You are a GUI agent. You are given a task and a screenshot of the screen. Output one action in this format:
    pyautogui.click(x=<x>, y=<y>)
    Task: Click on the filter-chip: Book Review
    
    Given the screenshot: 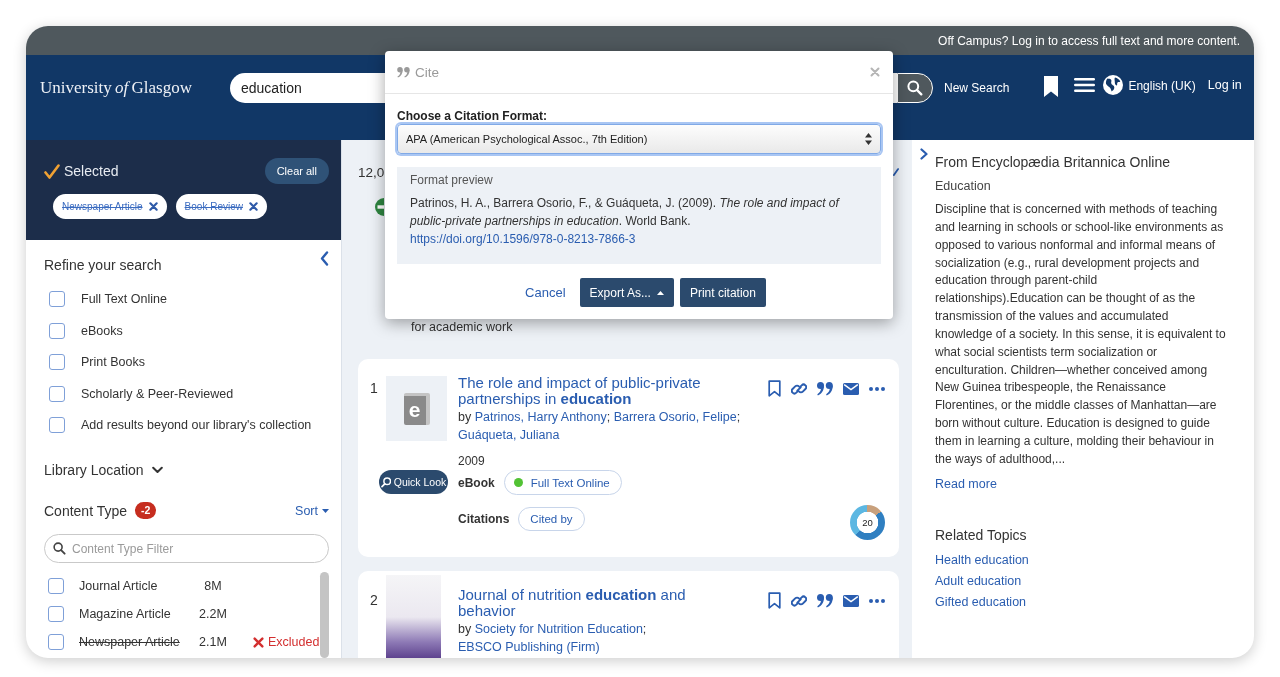 What is the action you would take?
    pyautogui.click(x=221, y=206)
    